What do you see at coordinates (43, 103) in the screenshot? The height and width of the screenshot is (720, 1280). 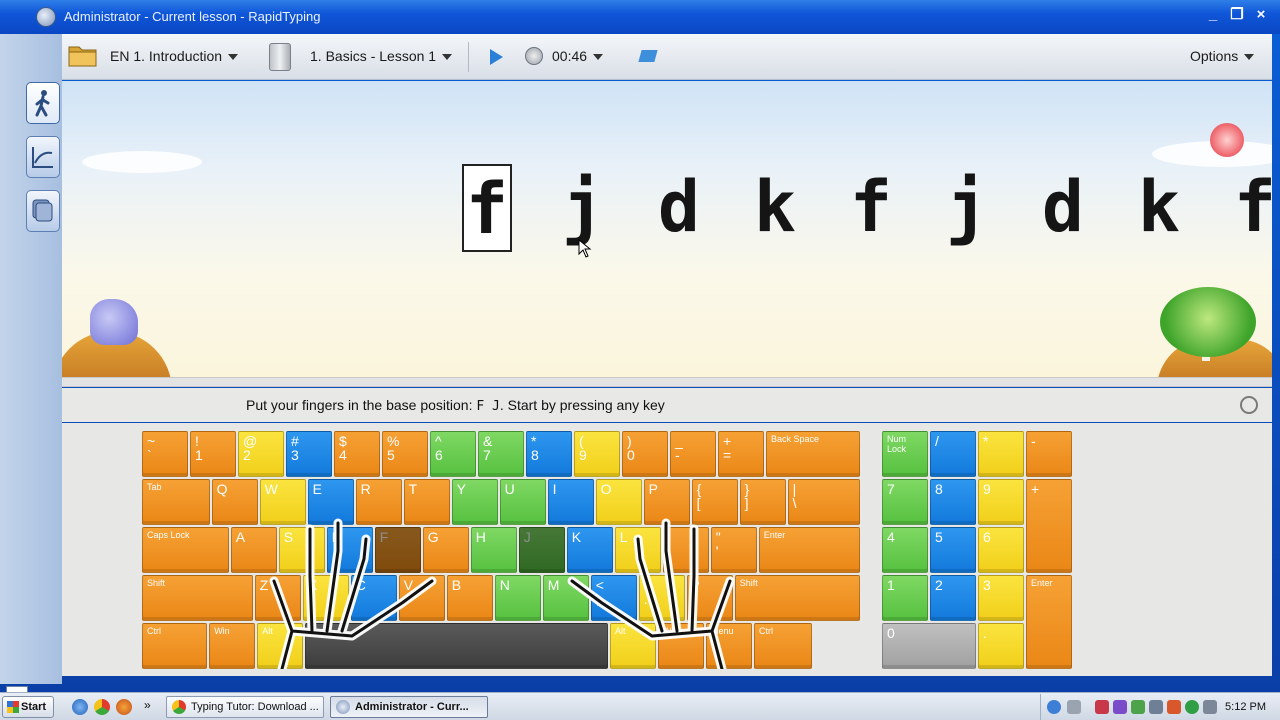 I see `sidebar-item-lesson` at bounding box center [43, 103].